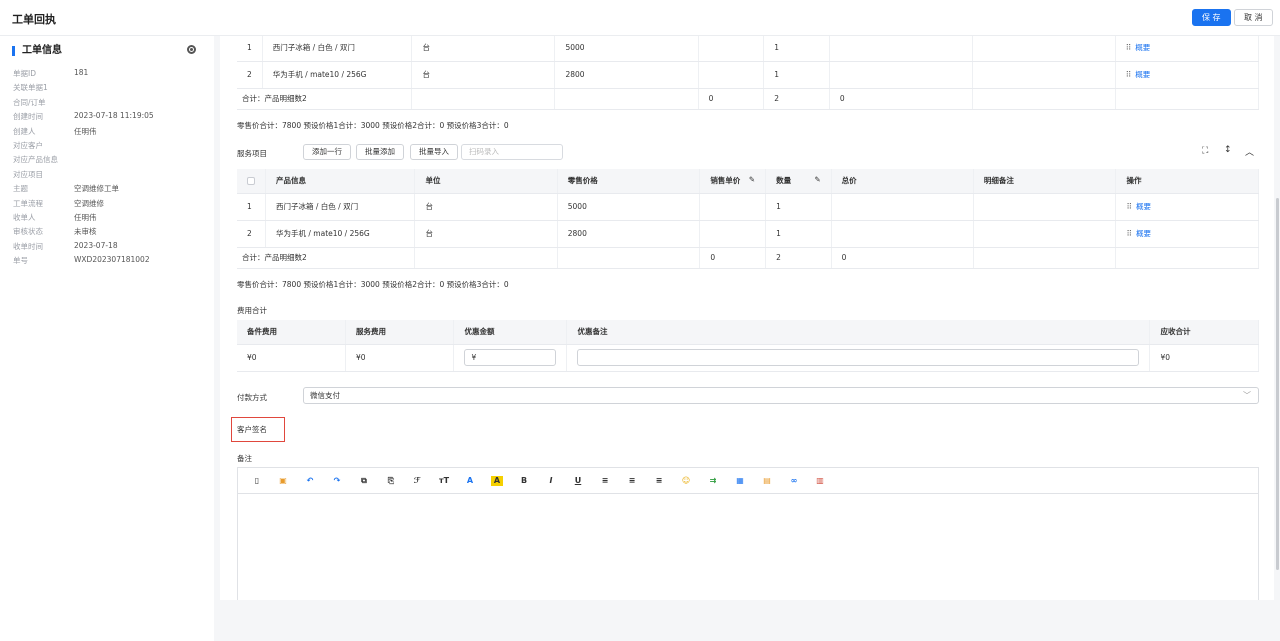  I want to click on font-size-icon: тT, so click(444, 481).